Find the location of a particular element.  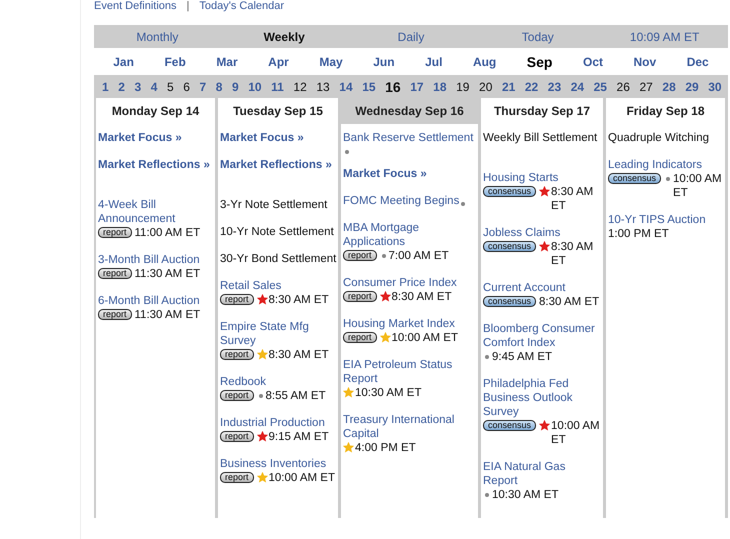

month-link: Dec is located at coordinates (697, 61).